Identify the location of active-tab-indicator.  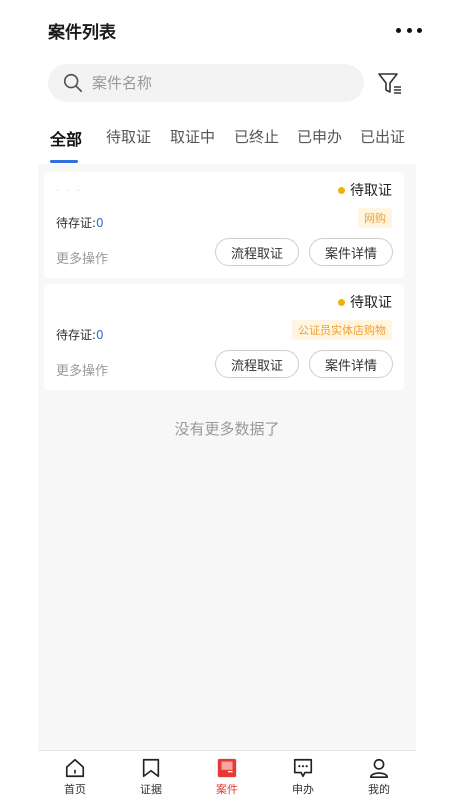
(64, 161).